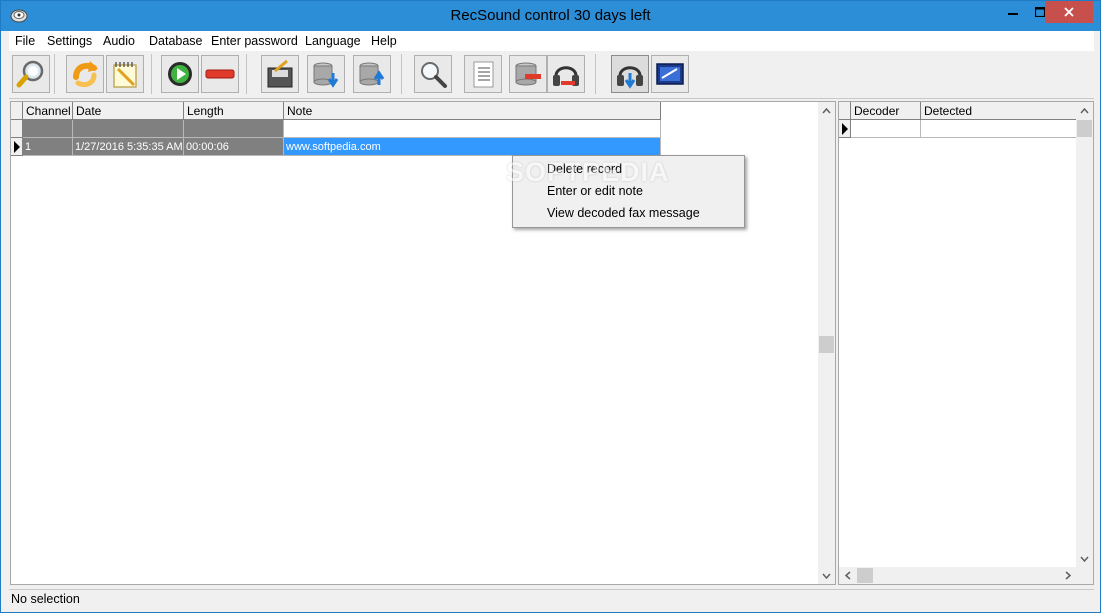 The image size is (1101, 613). I want to click on toolbar-zoom-button, so click(433, 74).